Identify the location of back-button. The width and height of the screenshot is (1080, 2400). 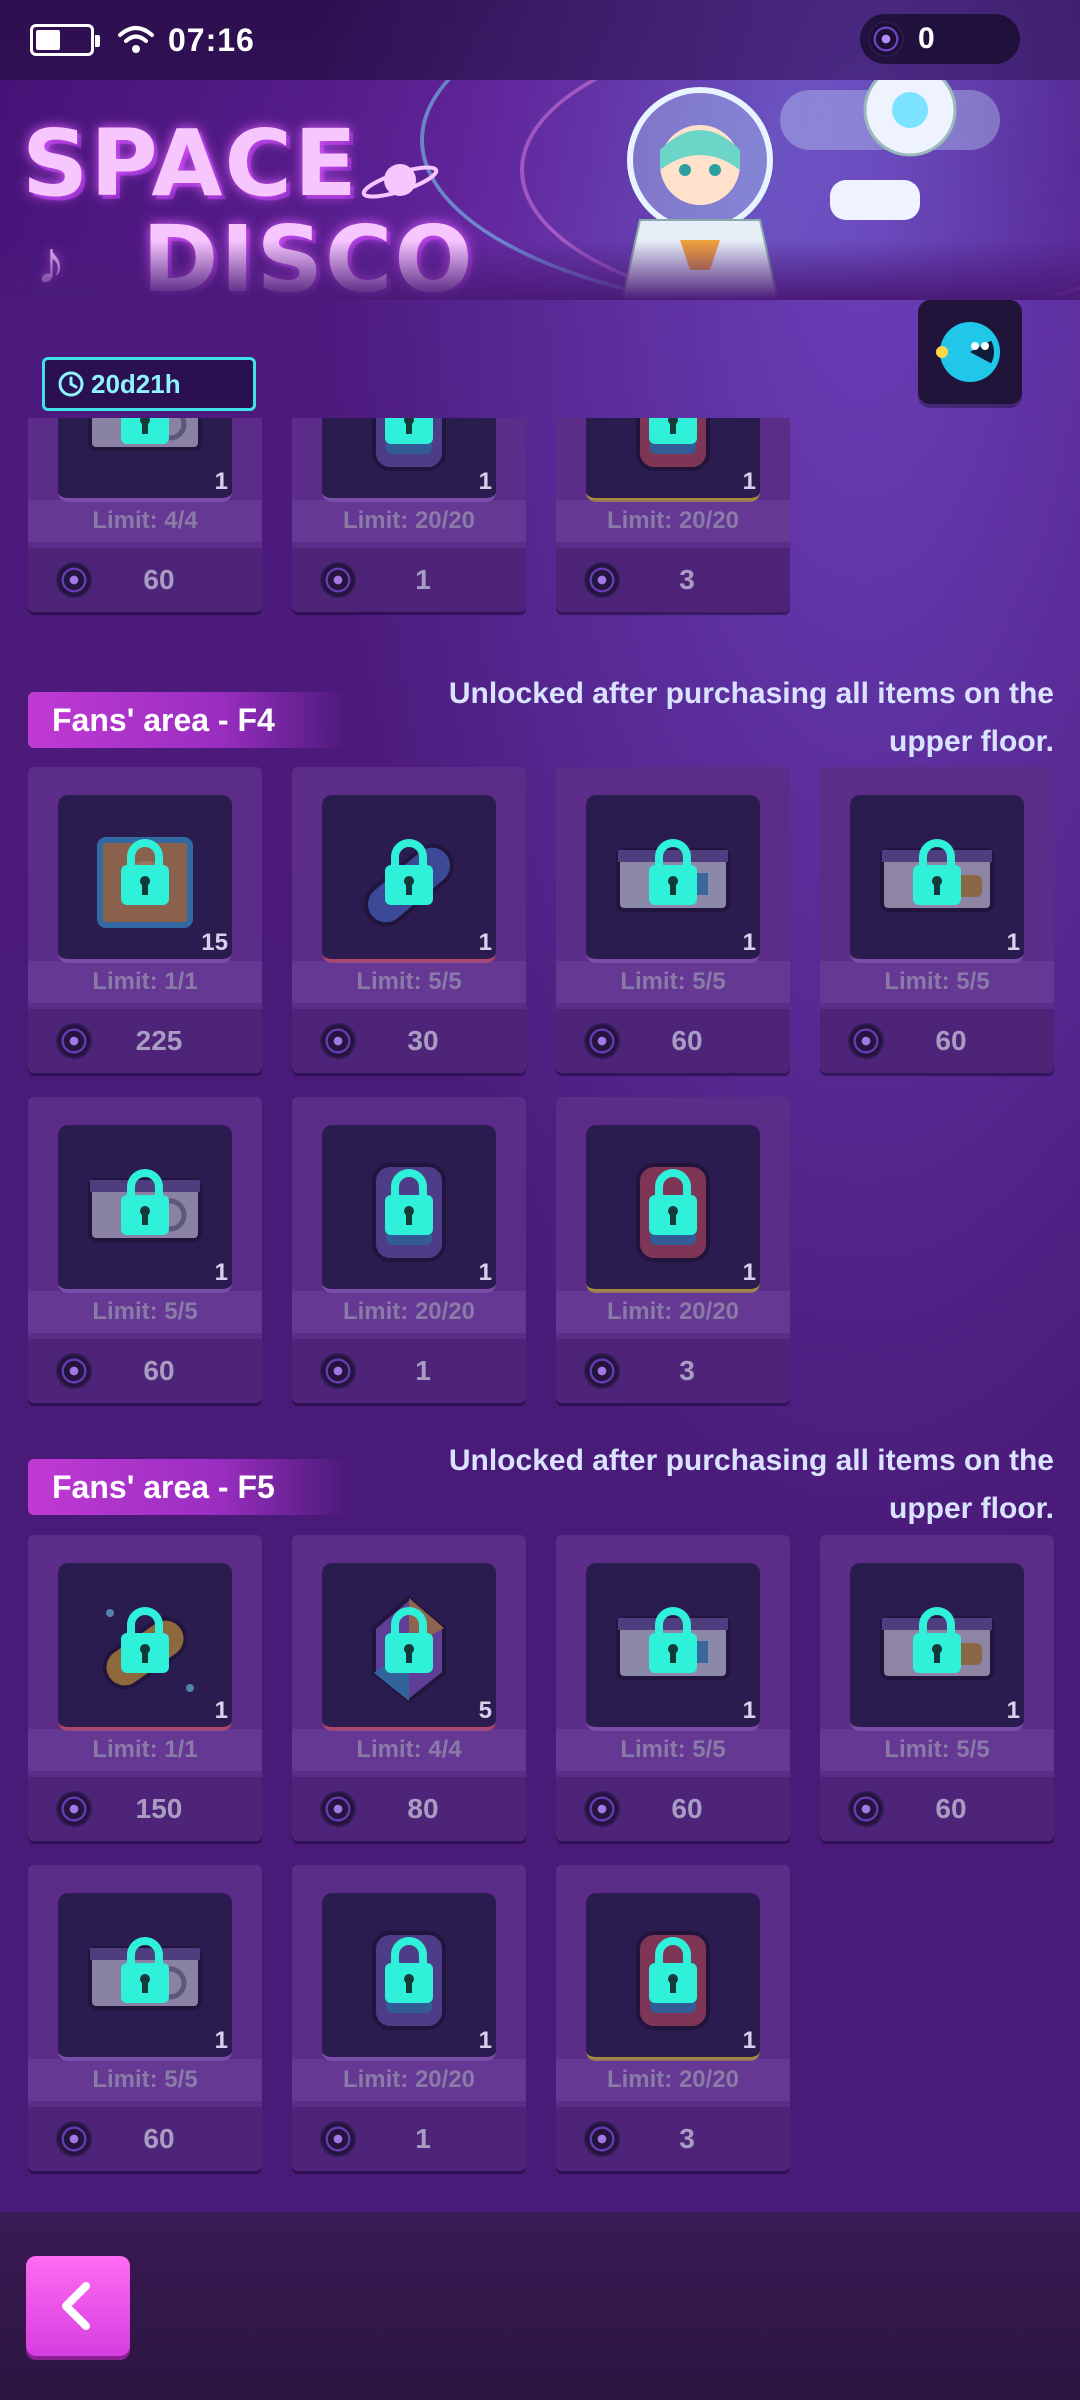
(78, 2306).